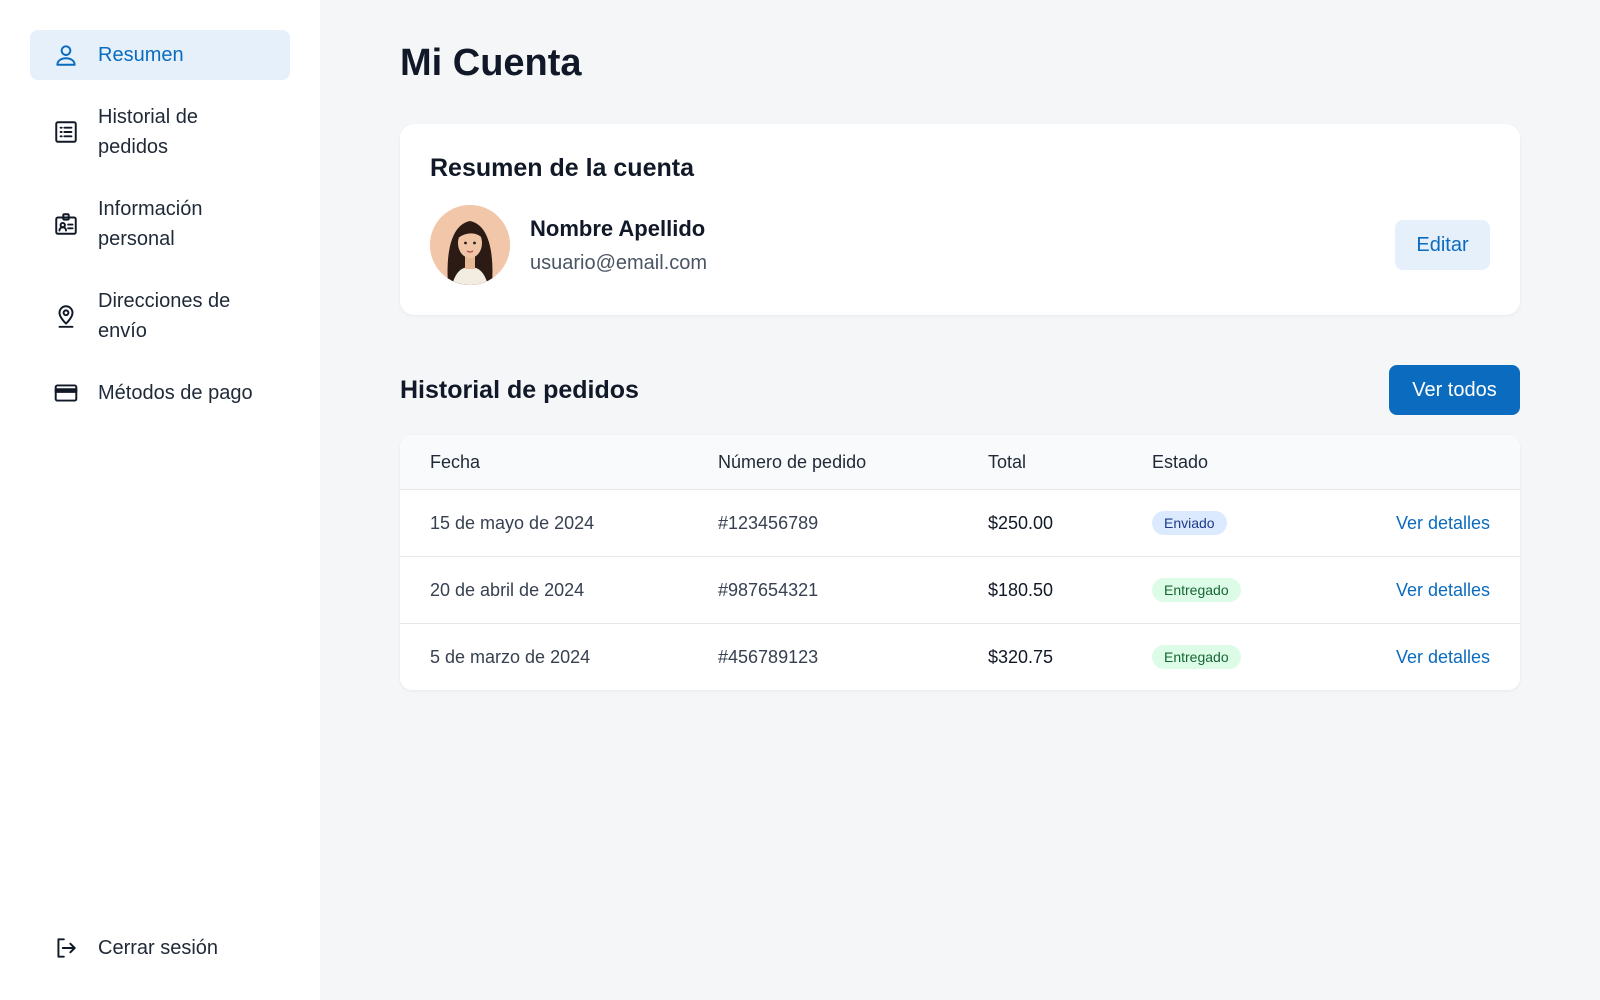 This screenshot has width=1600, height=1000. I want to click on view-all-button: Ver todos, so click(1454, 390).